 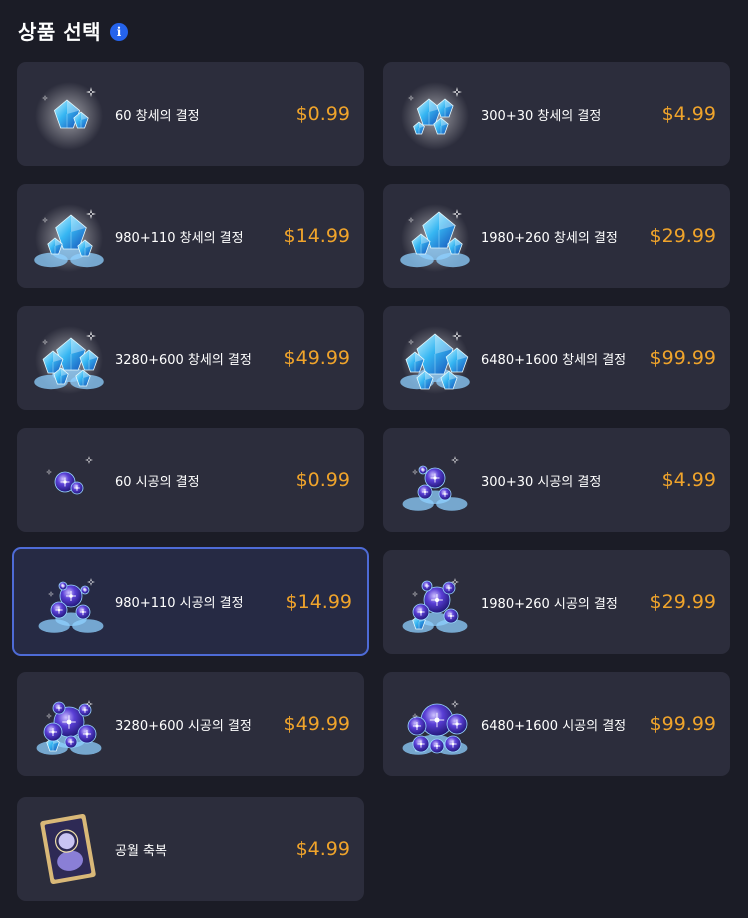 I want to click on product-name: 60 시공의 결정, so click(x=157, y=482).